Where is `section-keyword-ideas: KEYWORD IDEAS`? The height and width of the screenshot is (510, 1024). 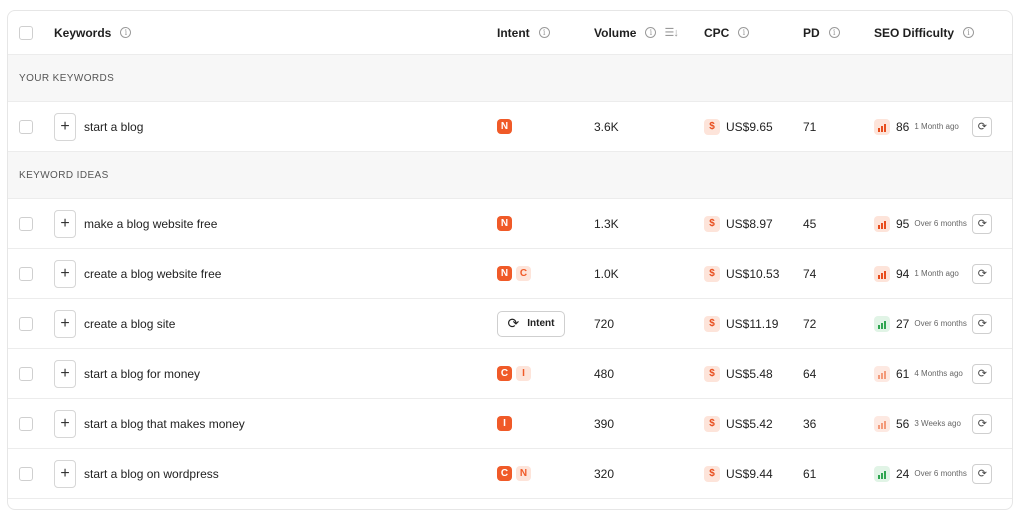 section-keyword-ideas: KEYWORD IDEAS is located at coordinates (510, 175).